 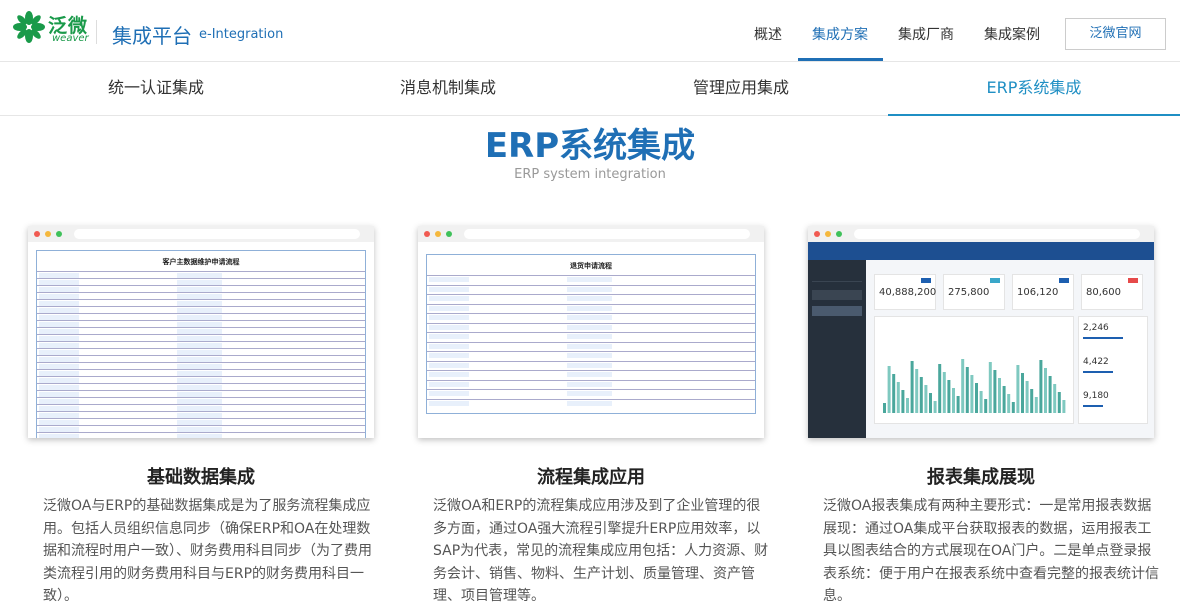 I want to click on tab-erp: ERP系统集成, so click(x=1034, y=89).